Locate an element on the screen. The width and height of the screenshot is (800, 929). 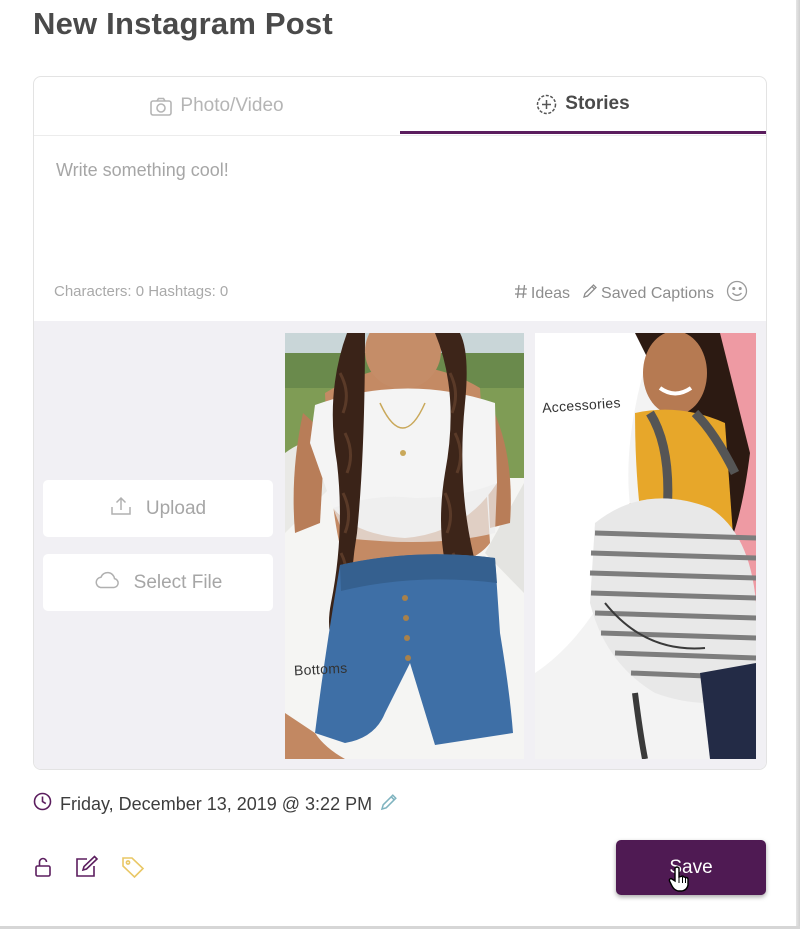
tag-icon is located at coordinates (133, 869).